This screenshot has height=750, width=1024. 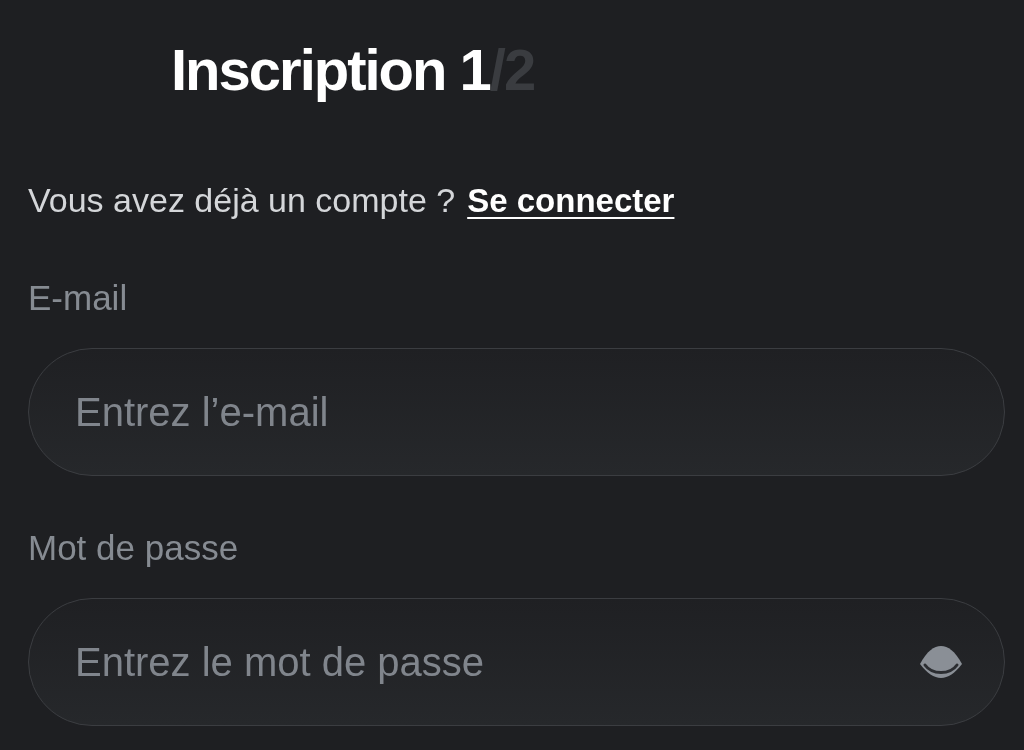 I want to click on field-label: E-mail, so click(x=78, y=298).